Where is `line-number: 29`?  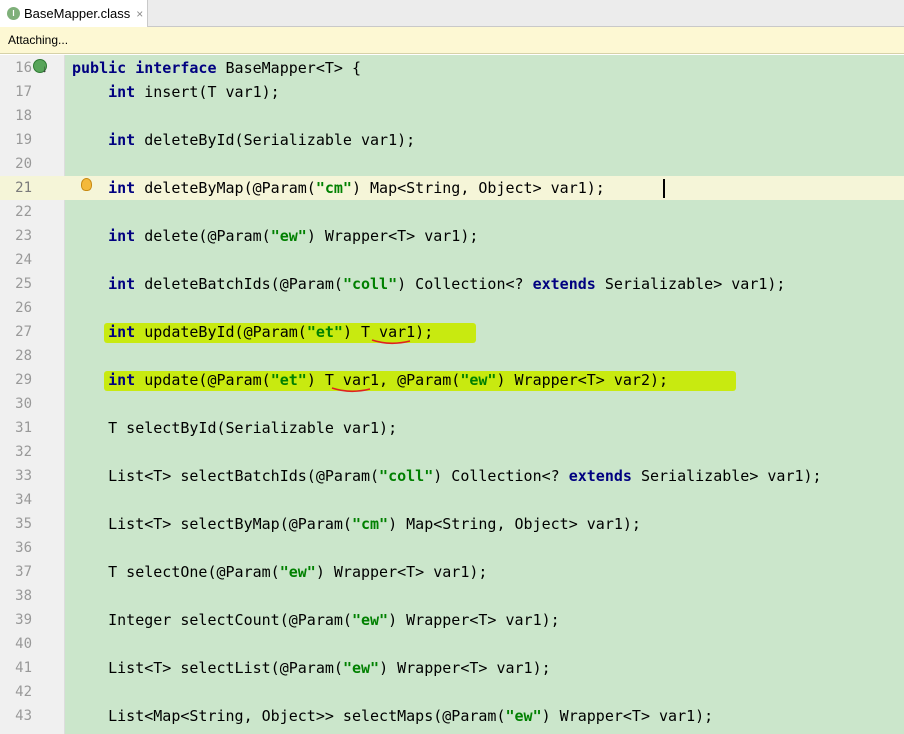
line-number: 29 is located at coordinates (23, 380).